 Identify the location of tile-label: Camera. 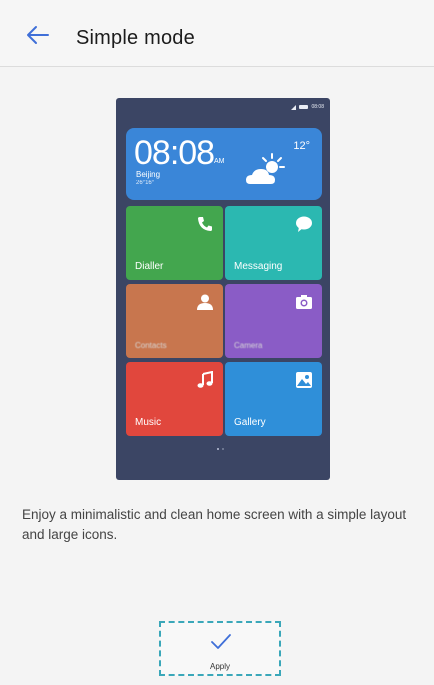
(248, 345).